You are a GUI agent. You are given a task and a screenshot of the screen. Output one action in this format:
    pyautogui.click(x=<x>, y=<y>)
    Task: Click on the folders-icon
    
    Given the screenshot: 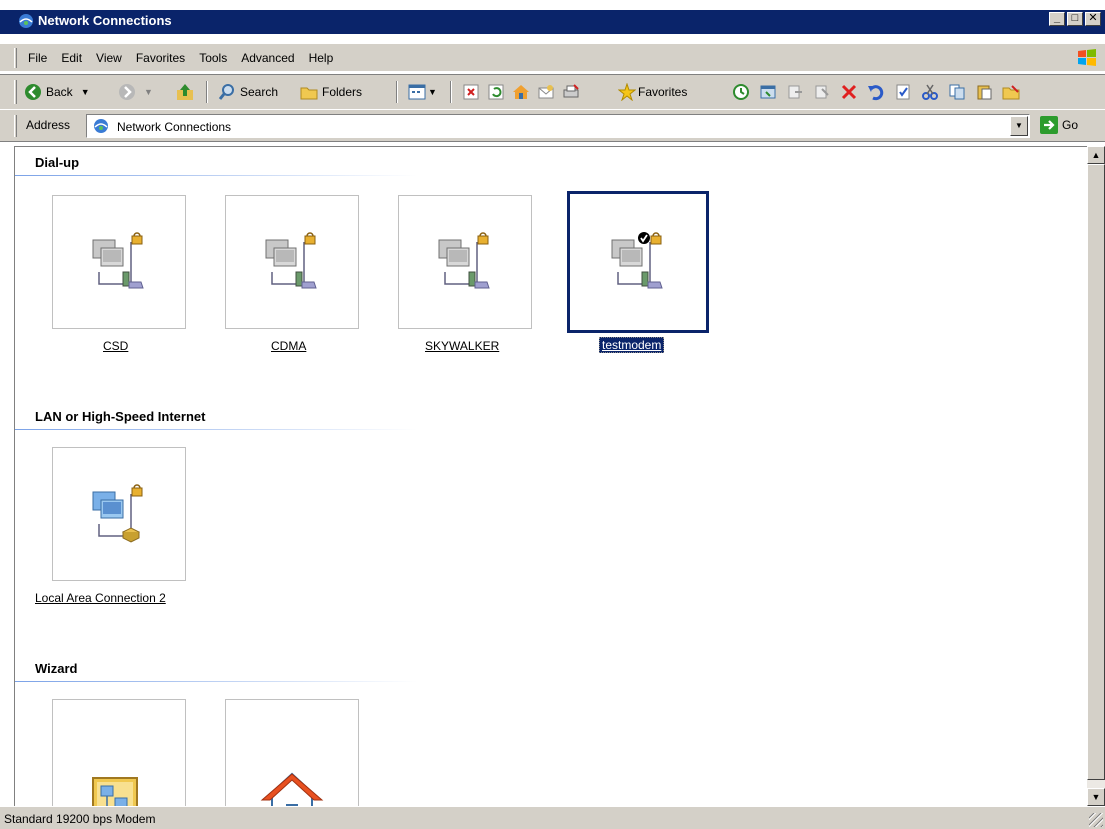 What is the action you would take?
    pyautogui.click(x=309, y=93)
    